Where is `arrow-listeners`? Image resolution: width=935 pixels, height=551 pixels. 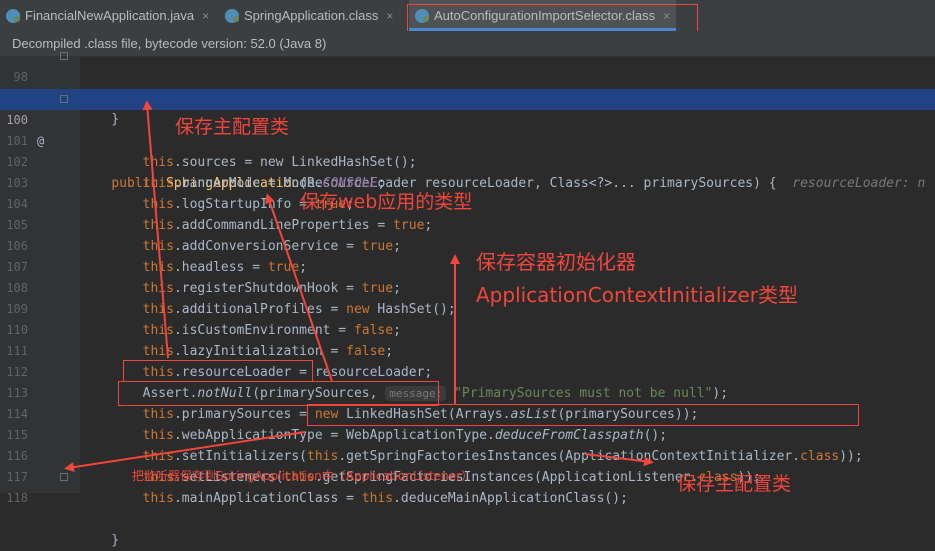
arrow-listeners is located at coordinates (185, 452).